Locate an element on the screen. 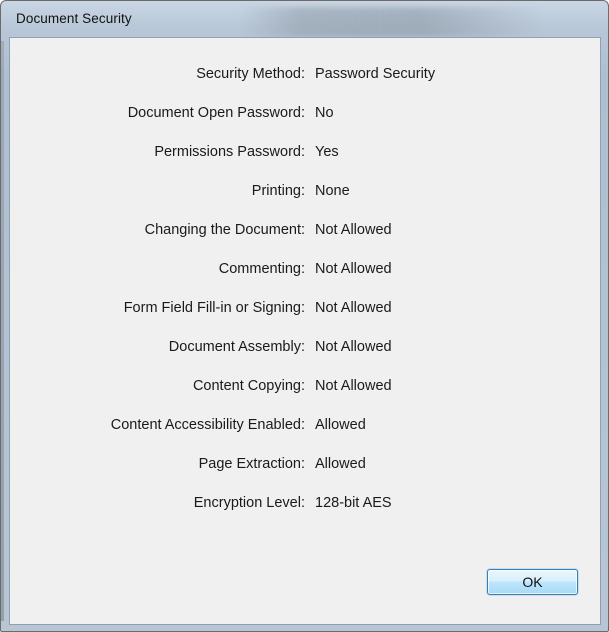 The image size is (609, 632). property-row-security-method: Security Method: Password Security is located at coordinates (305, 76).